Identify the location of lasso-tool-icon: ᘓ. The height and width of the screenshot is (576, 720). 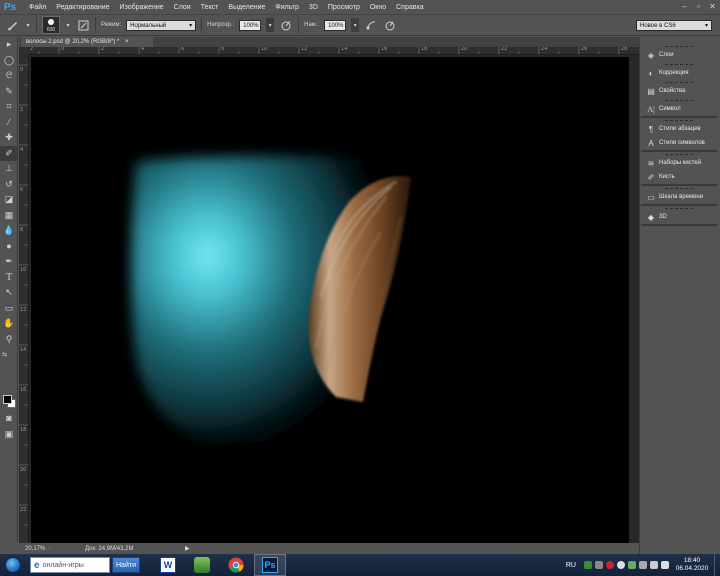
(9, 76).